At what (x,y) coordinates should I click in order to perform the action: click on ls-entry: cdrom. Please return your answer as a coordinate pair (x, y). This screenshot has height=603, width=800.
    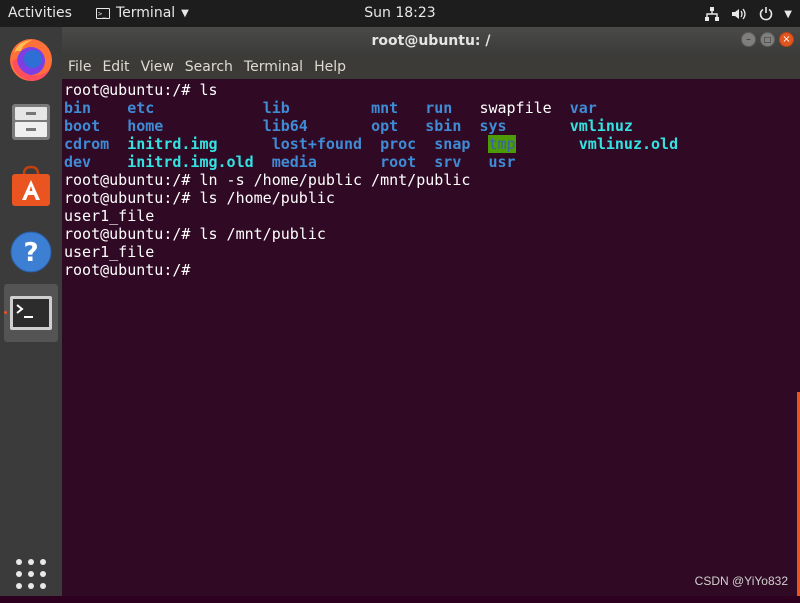
    Looking at the image, I should click on (87, 144).